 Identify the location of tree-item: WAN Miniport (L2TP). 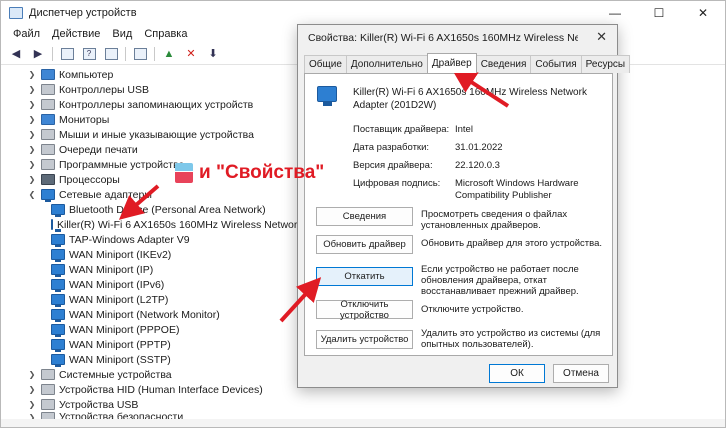
(109, 299).